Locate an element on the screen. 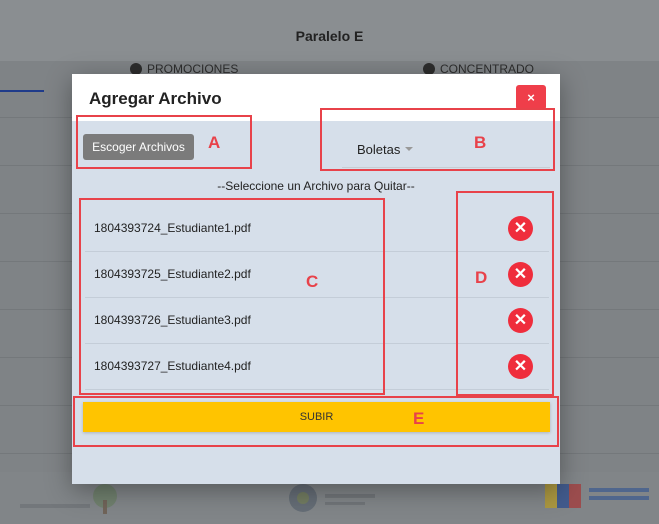 This screenshot has width=659, height=524. ministerio-educacion-logo is located at coordinates (597, 496).